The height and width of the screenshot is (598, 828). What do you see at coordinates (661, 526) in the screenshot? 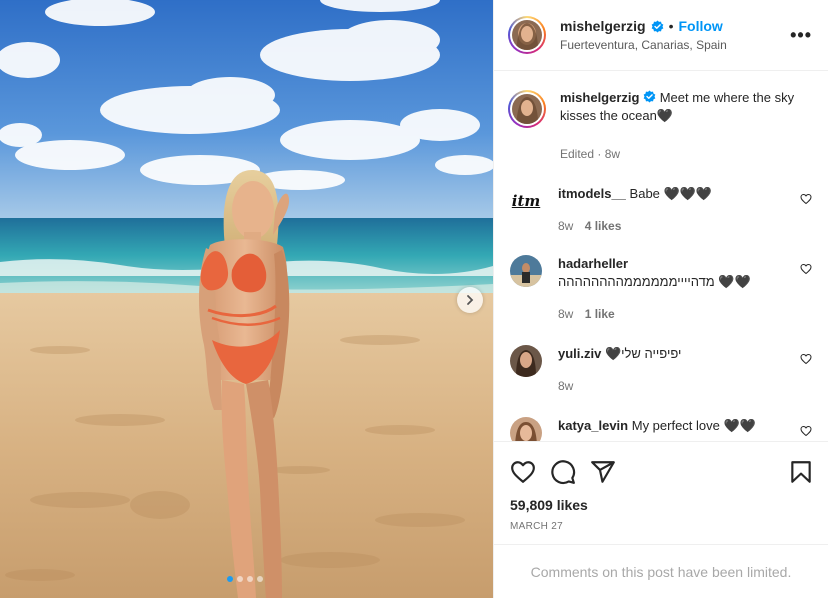
I see `post-date: MARCH 27` at bounding box center [661, 526].